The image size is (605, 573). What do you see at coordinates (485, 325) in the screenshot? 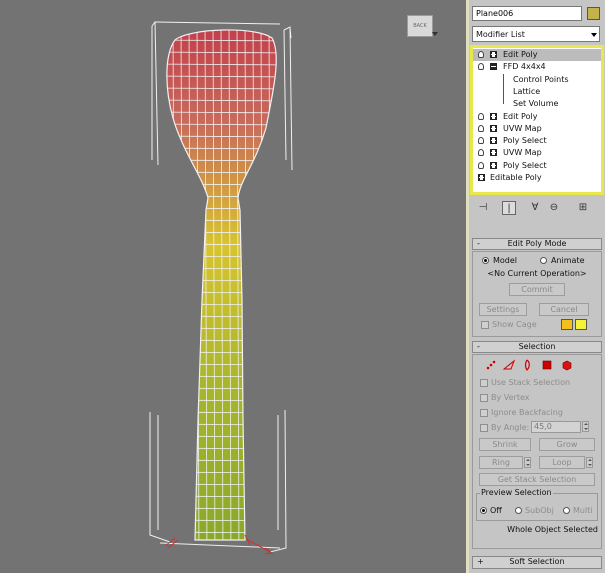
I see `show-cage-checkbox` at bounding box center [485, 325].